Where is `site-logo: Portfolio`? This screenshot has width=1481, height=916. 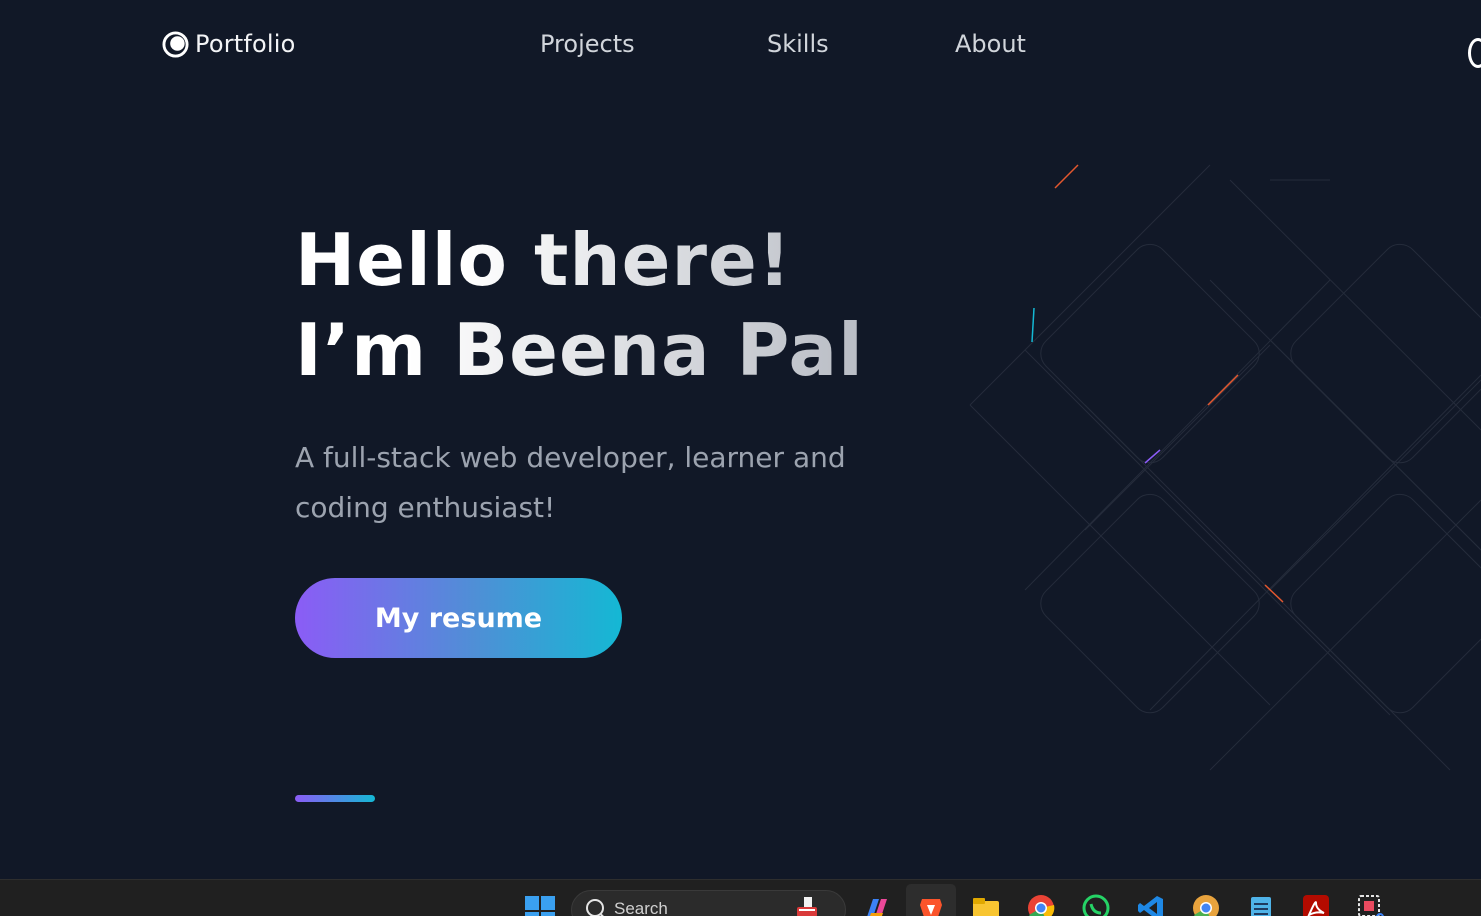
site-logo: Portfolio is located at coordinates (229, 44).